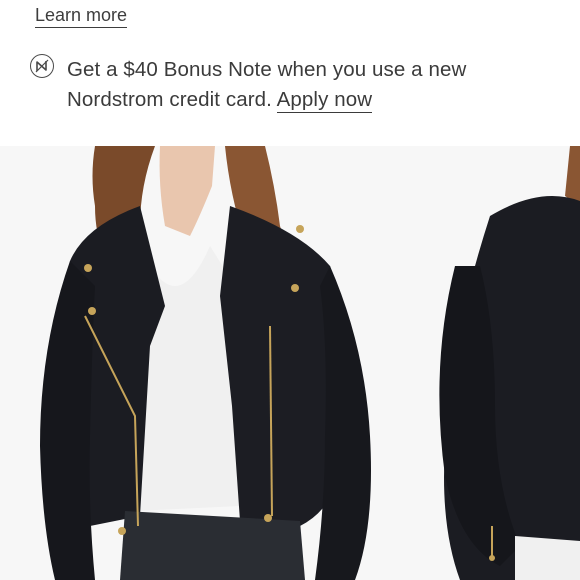 The width and height of the screenshot is (580, 580). Describe the element at coordinates (324, 100) in the screenshot. I see `apply-now-link: Apply now` at that location.